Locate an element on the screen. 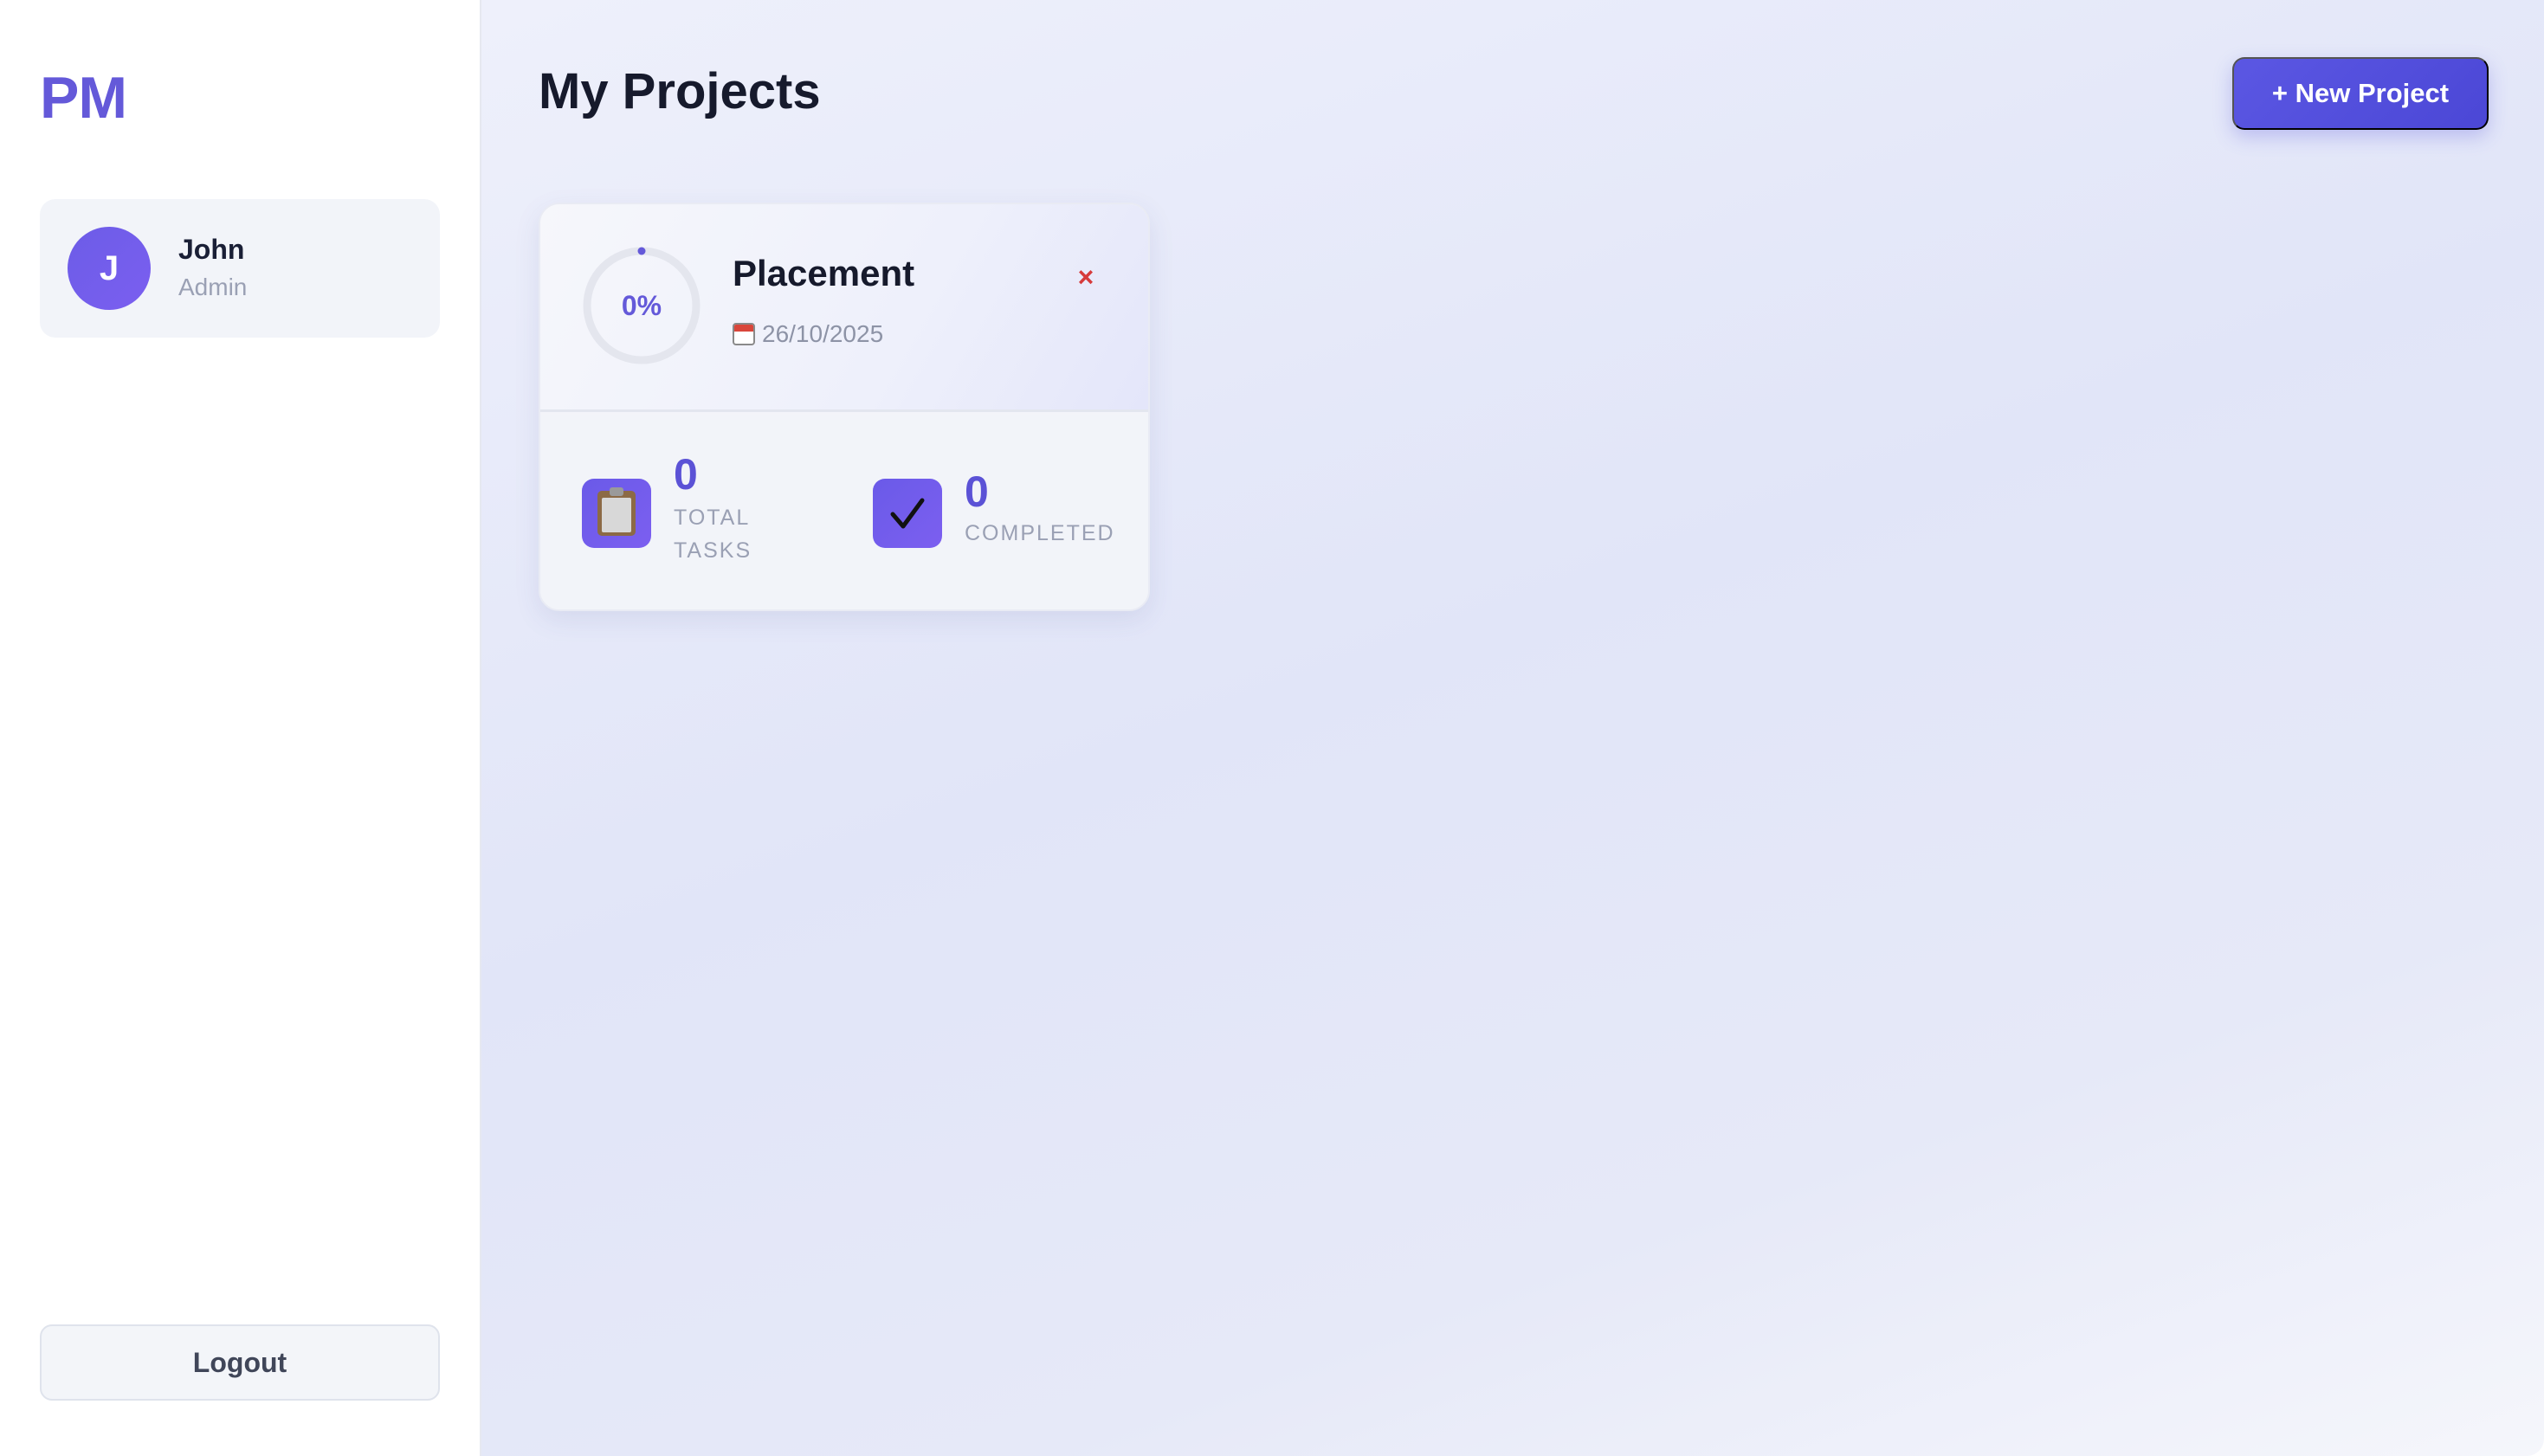 The image size is (2544, 1456). project-card: 0% Placement 26/10/2025 × 0 TOTAL TASKS is located at coordinates (845, 407).